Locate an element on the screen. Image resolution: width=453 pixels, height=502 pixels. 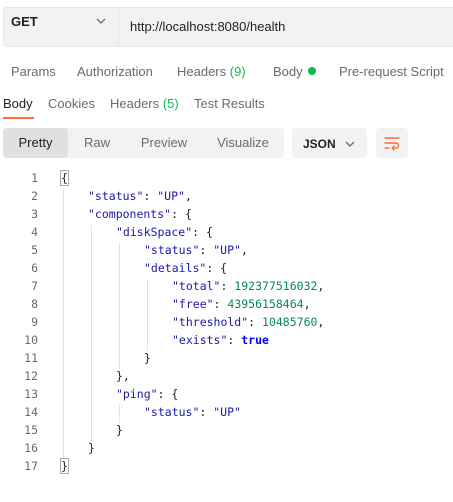
json-key: "diskSpace" is located at coordinates (154, 232).